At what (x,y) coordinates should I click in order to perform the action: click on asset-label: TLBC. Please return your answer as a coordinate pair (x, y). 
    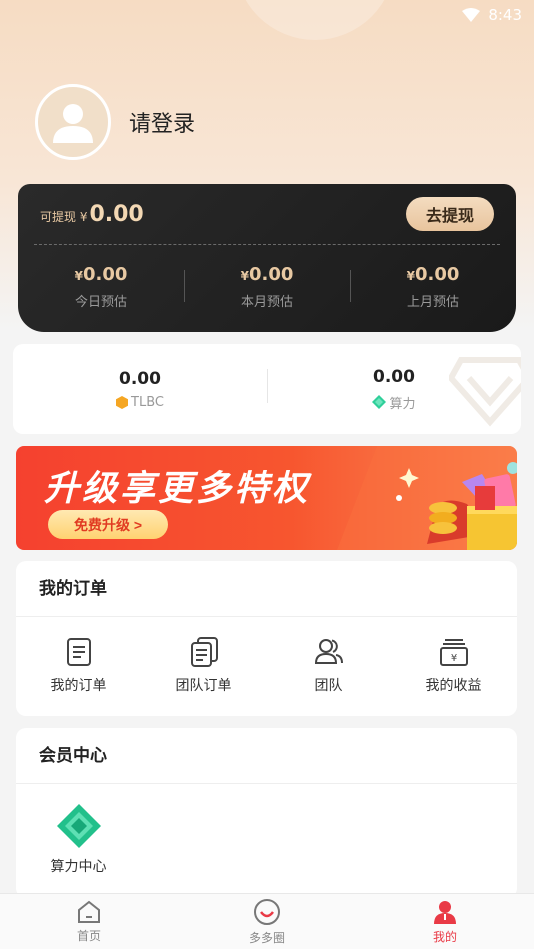
    Looking at the image, I should click on (147, 402).